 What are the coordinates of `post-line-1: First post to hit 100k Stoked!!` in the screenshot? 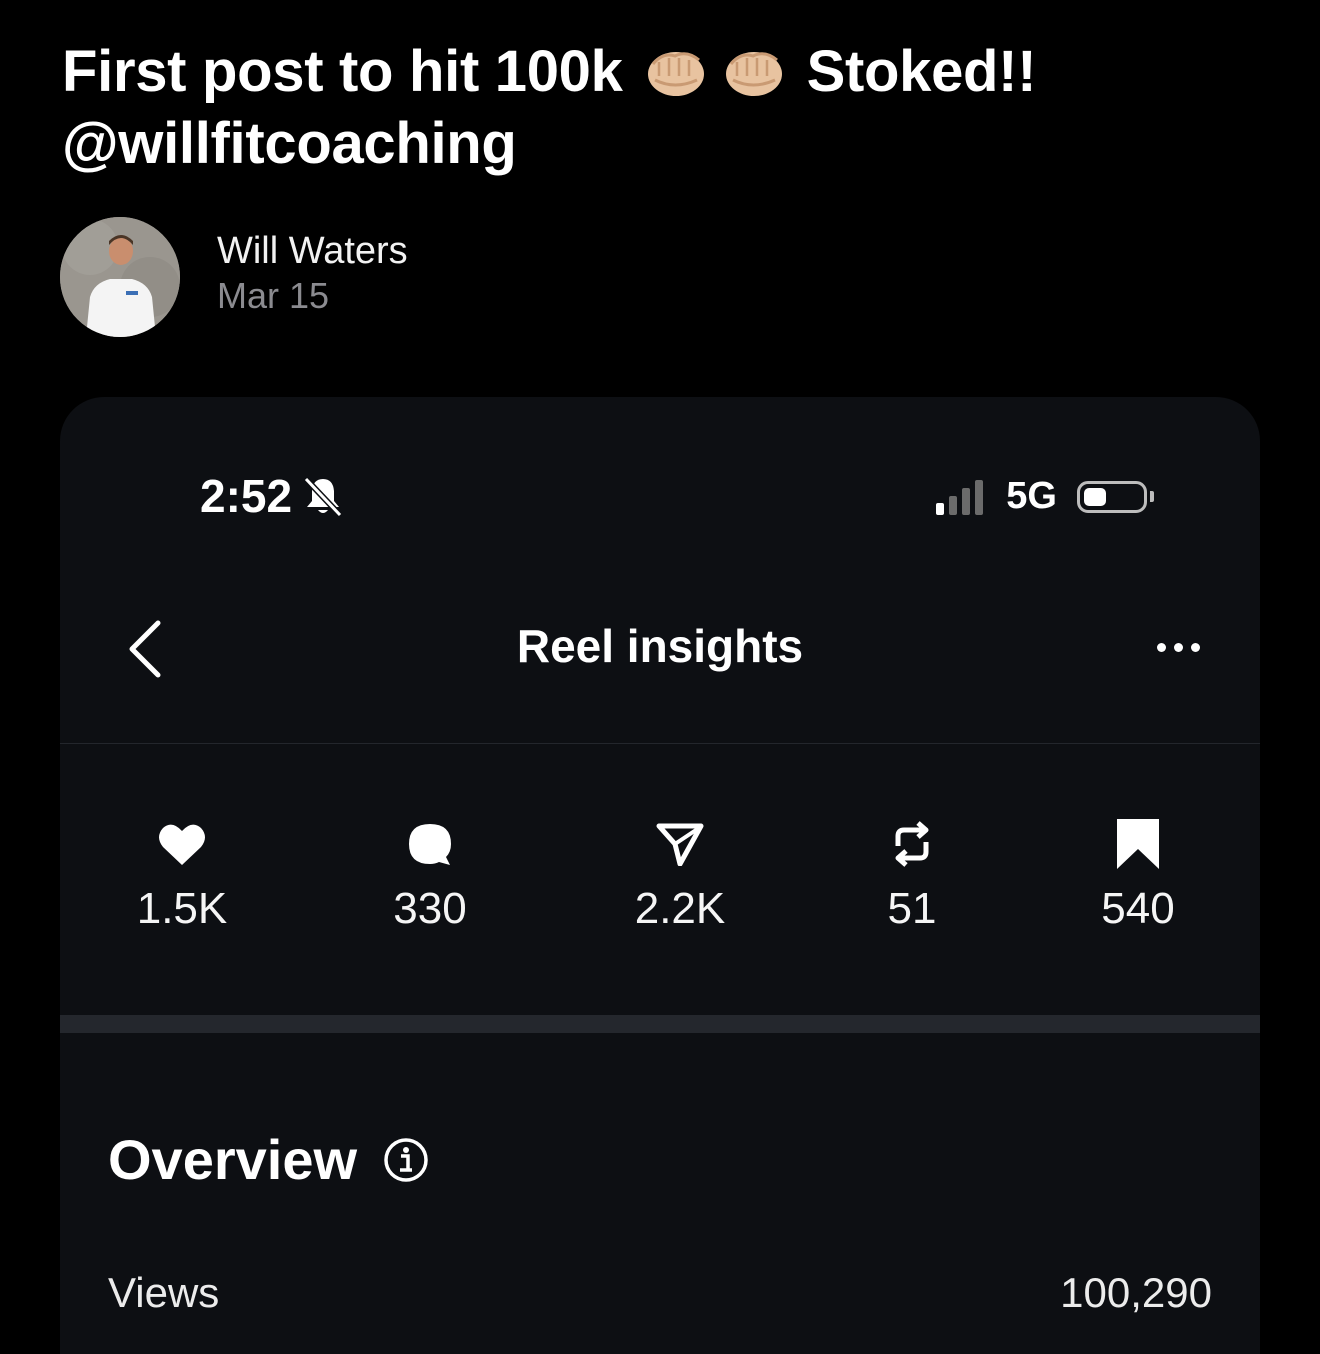 It's located at (662, 72).